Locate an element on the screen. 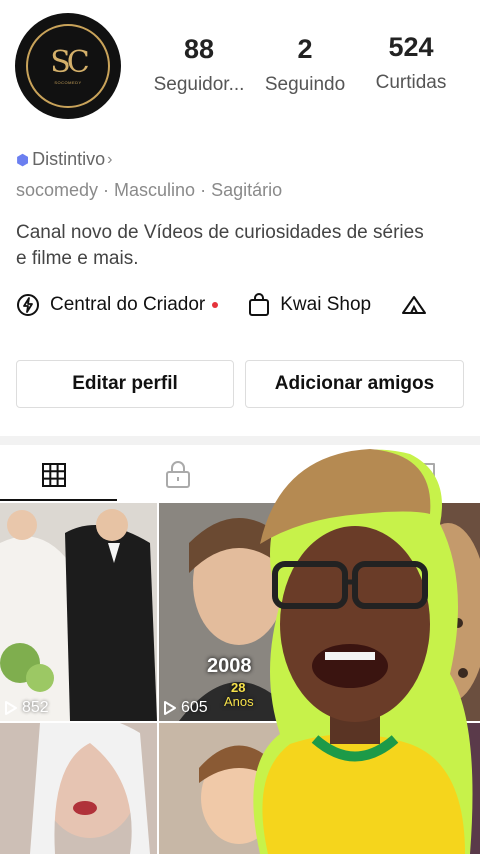  shopping-bag-icon is located at coordinates (259, 304).